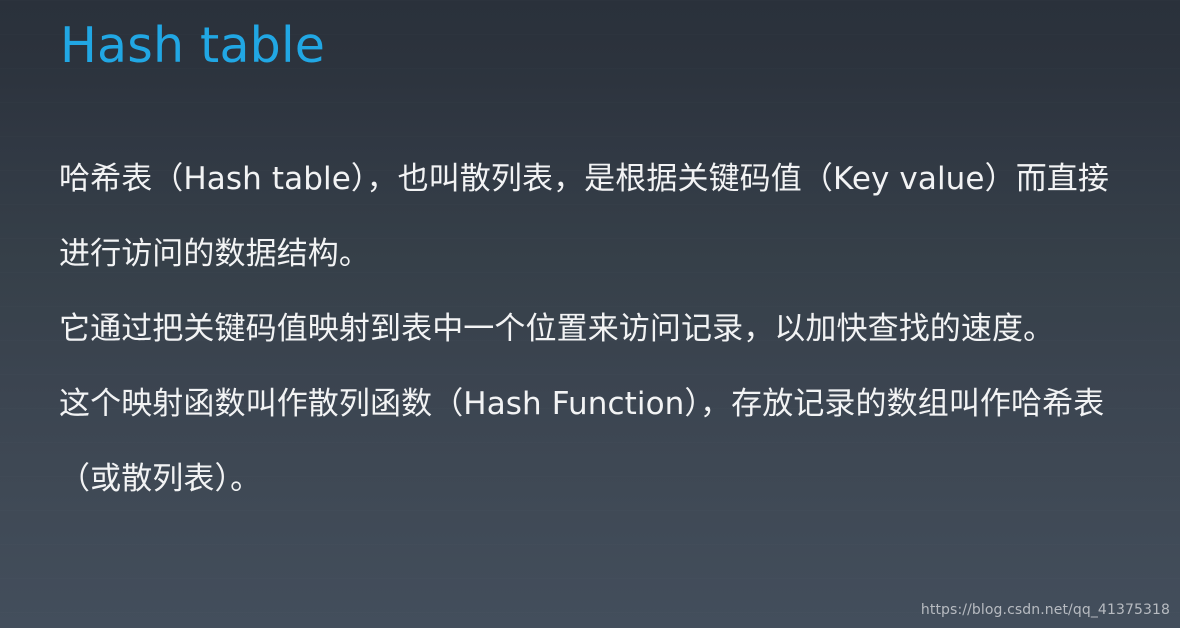 This screenshot has width=1180, height=628. Describe the element at coordinates (557, 329) in the screenshot. I see `body-paragraph-2: 它通过把关键码值映射到表中一个位置来访问记录，以加快查找的速度。` at that location.